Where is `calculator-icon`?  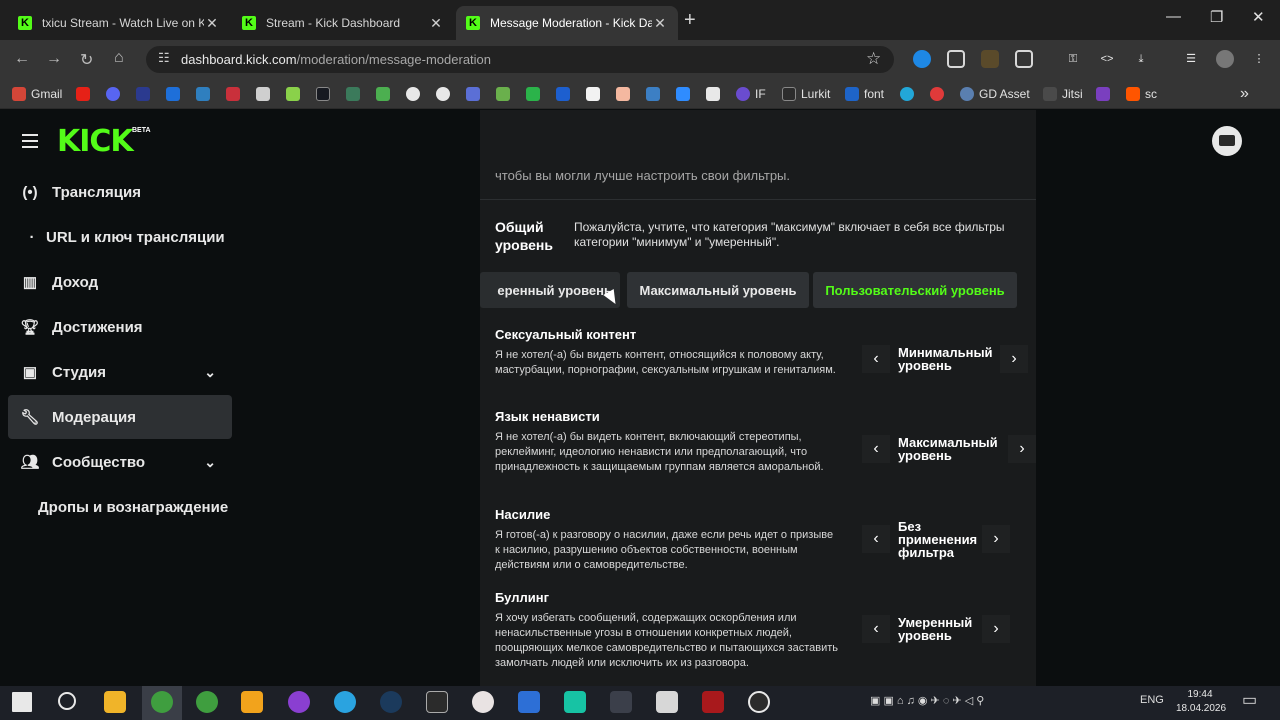
calculator-icon is located at coordinates (667, 702).